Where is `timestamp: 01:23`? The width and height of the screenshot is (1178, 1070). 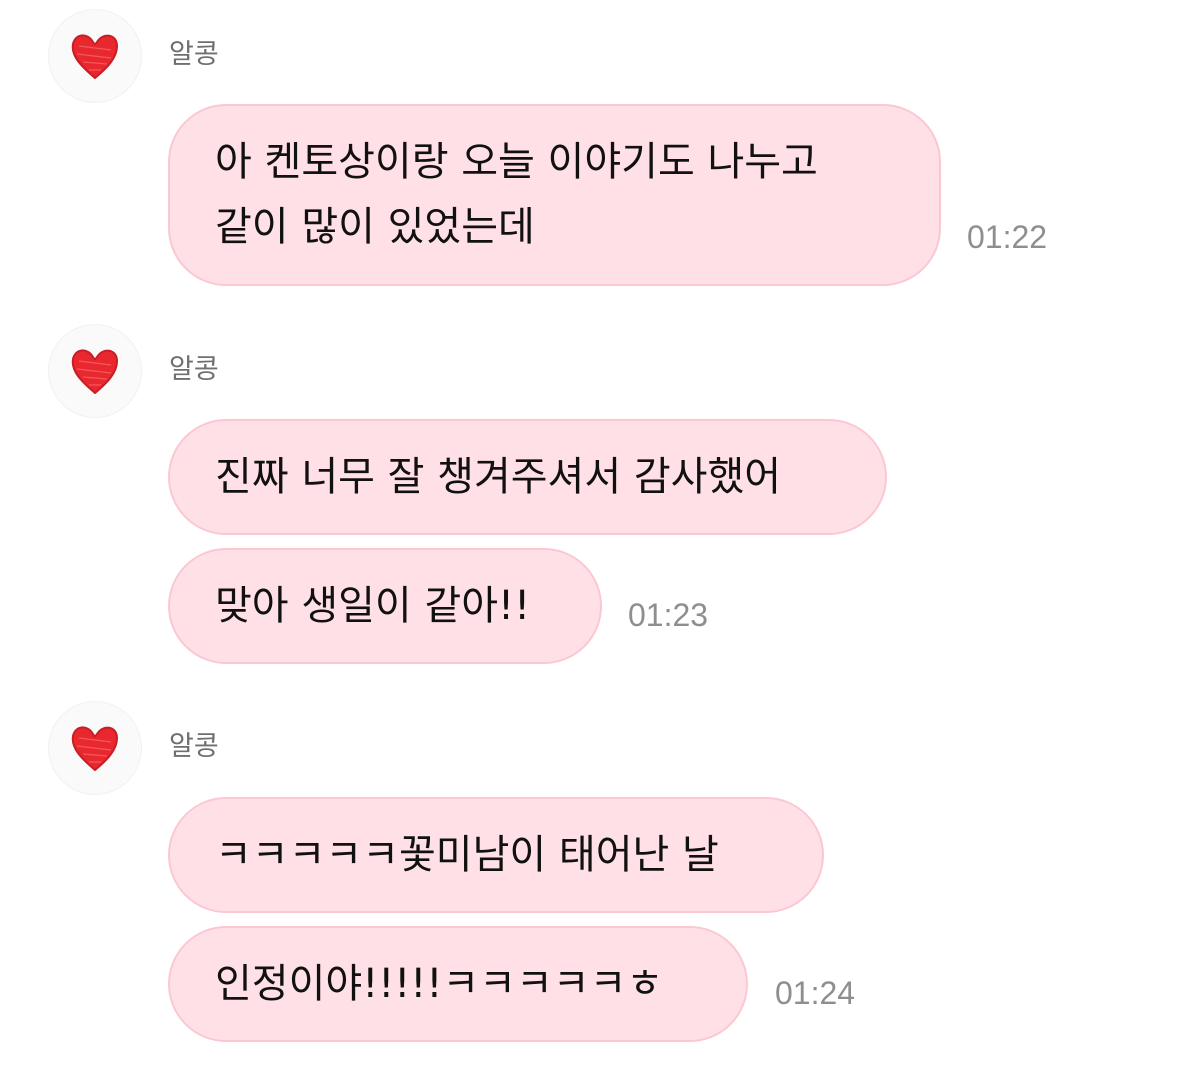
timestamp: 01:23 is located at coordinates (668, 615).